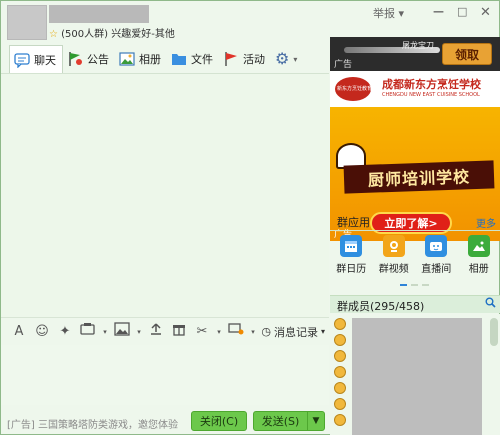 This screenshot has height=435, width=500. Describe the element at coordinates (343, 65) in the screenshot. I see `top-ad-label: 广告` at that location.